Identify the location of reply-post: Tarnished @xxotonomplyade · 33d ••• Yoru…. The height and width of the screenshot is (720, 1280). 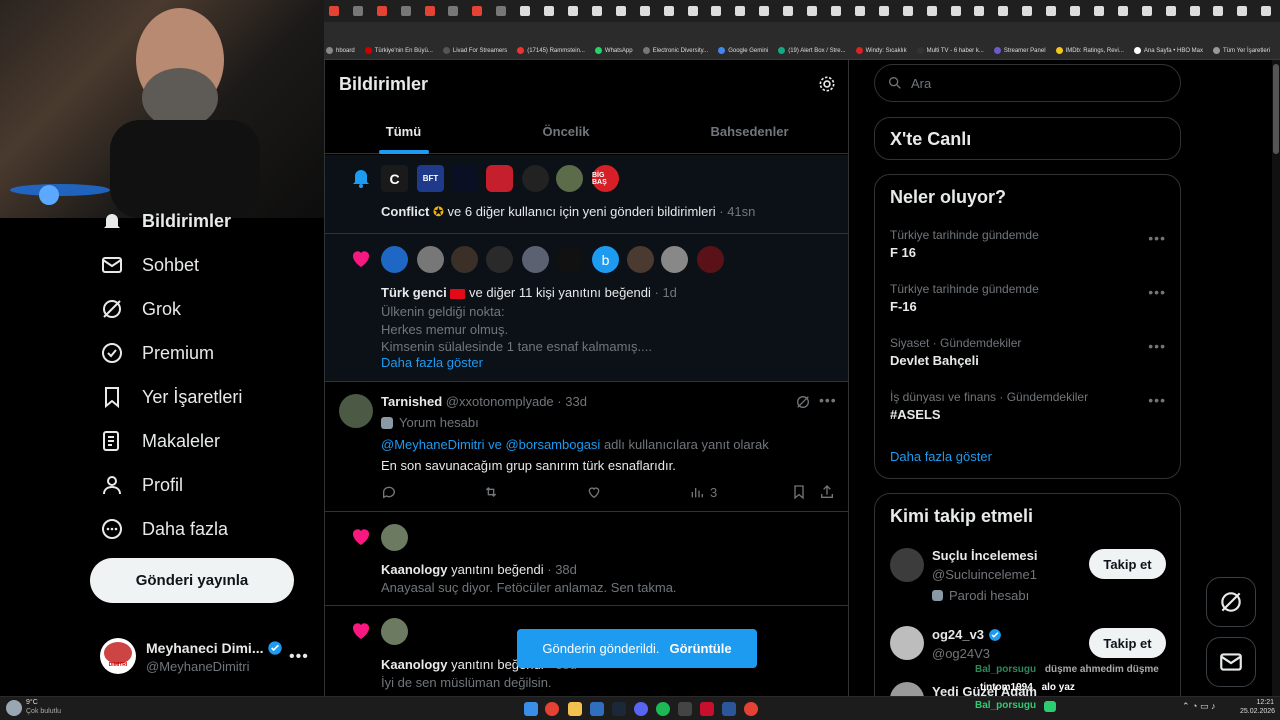
(586, 447).